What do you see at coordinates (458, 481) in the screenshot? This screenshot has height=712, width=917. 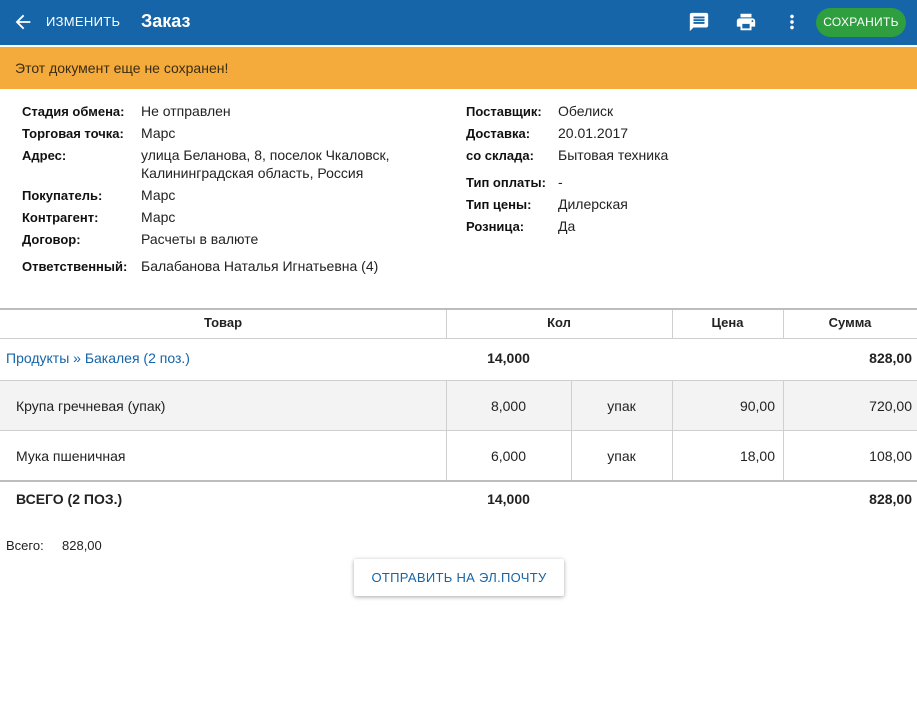 I see `total-divider` at bounding box center [458, 481].